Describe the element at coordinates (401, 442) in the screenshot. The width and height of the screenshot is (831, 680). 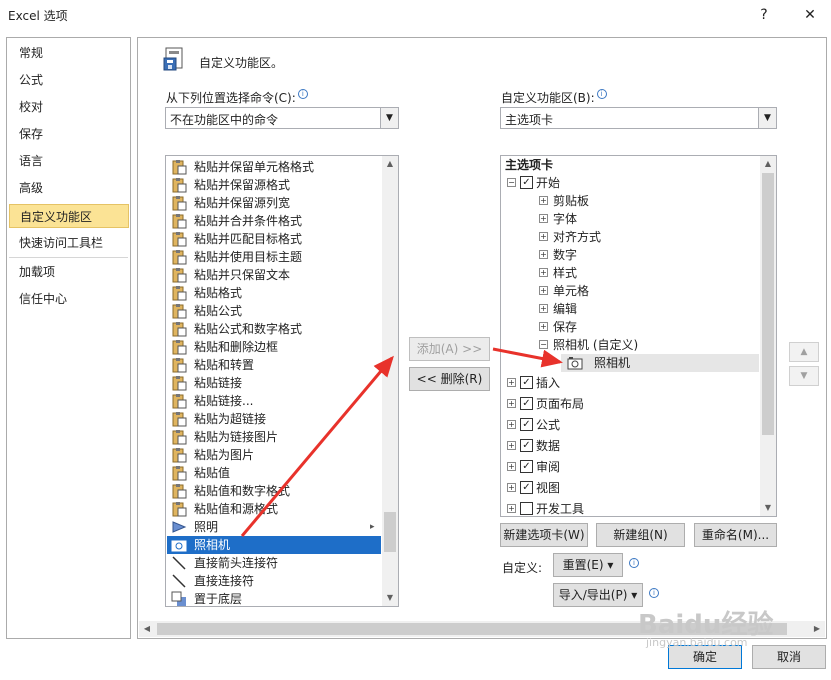
I see `annotation-arrows` at that location.